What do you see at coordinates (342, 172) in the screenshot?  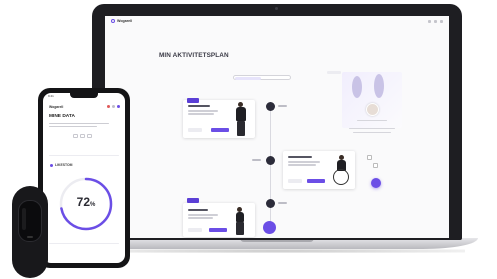 I see `wheelchair-figure` at bounding box center [342, 172].